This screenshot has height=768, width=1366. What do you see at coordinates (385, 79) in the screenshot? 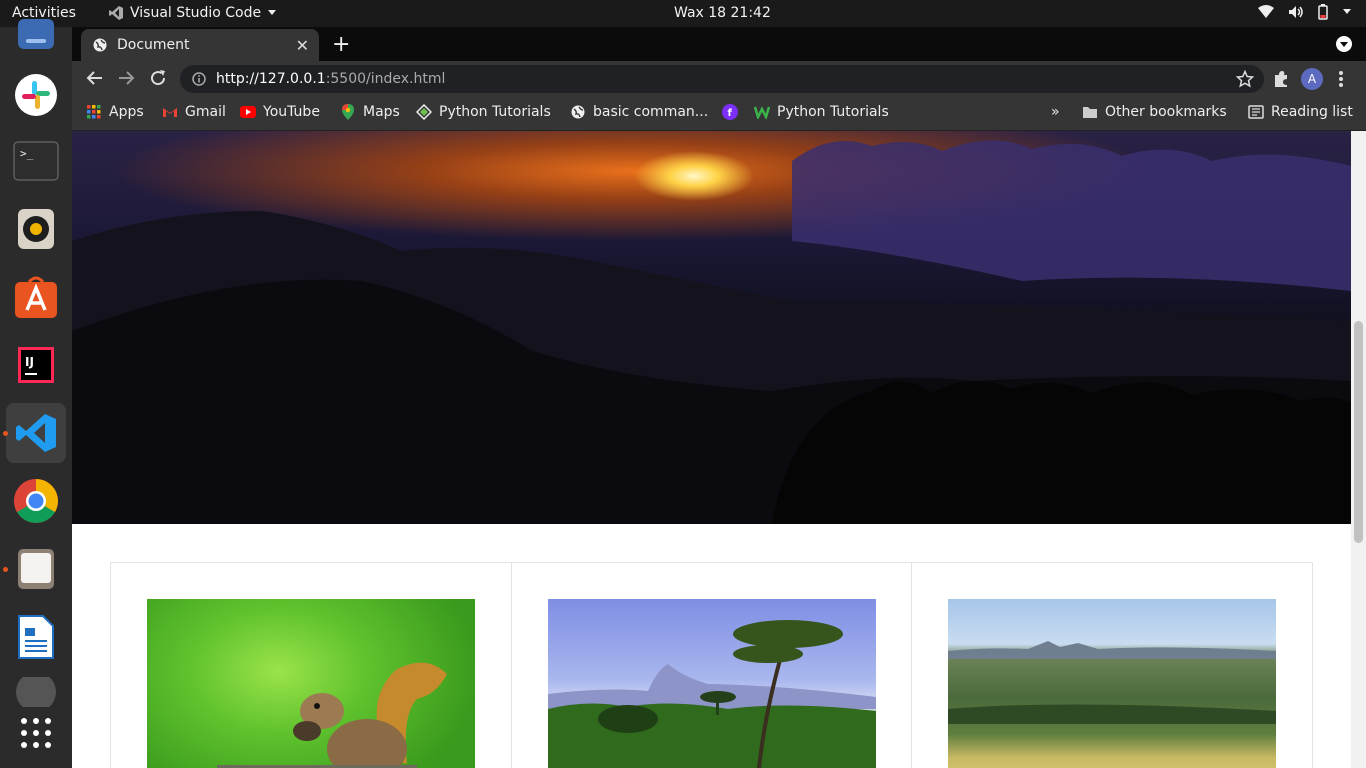
I see `url-path: :5500/index.html` at bounding box center [385, 79].